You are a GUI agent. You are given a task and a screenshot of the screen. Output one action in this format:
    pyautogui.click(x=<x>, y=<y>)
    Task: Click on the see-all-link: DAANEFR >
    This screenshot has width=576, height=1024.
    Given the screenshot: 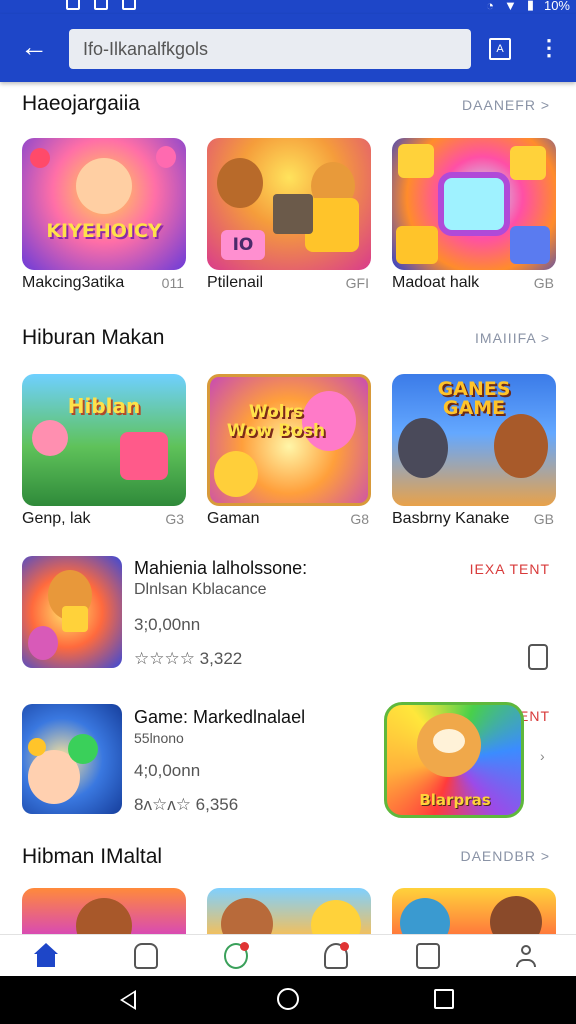 What is the action you would take?
    pyautogui.click(x=506, y=105)
    